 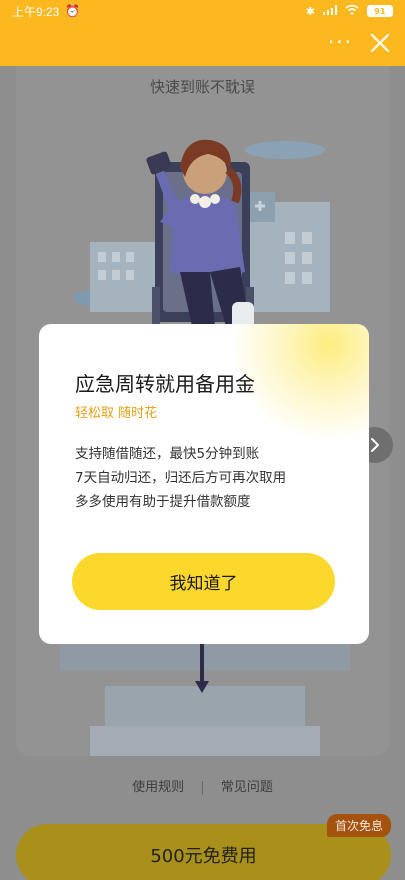 I want to click on more-options-button: ···, so click(x=340, y=42).